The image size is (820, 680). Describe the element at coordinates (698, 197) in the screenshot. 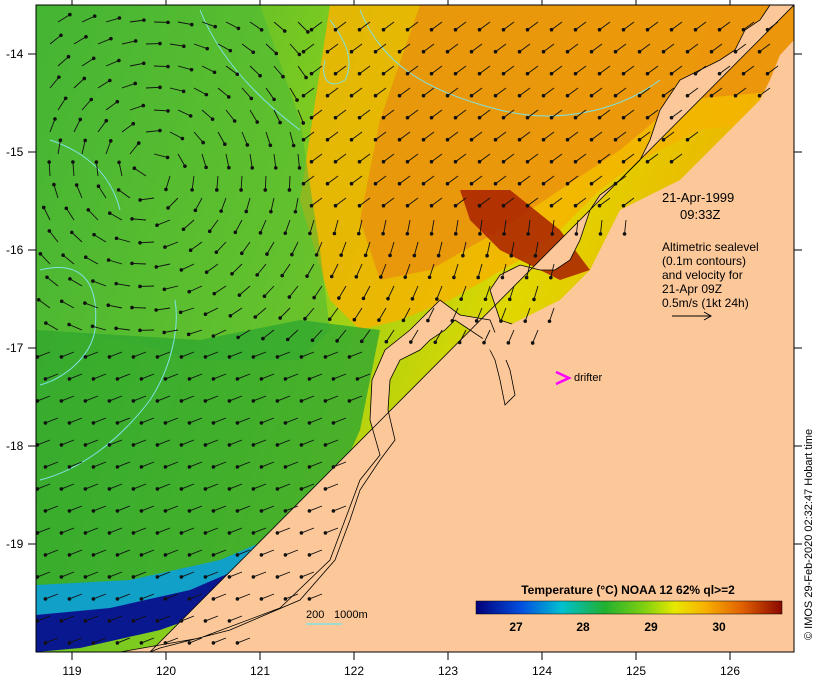

I see `date-label: 21-Apr-1999` at that location.